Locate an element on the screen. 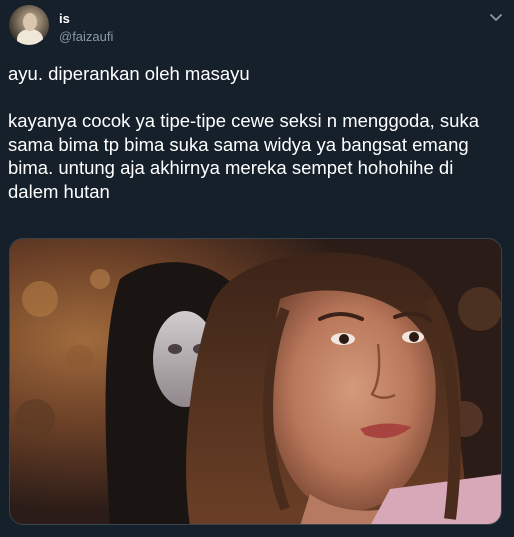 This screenshot has height=537, width=514. avatar is located at coordinates (29, 25).